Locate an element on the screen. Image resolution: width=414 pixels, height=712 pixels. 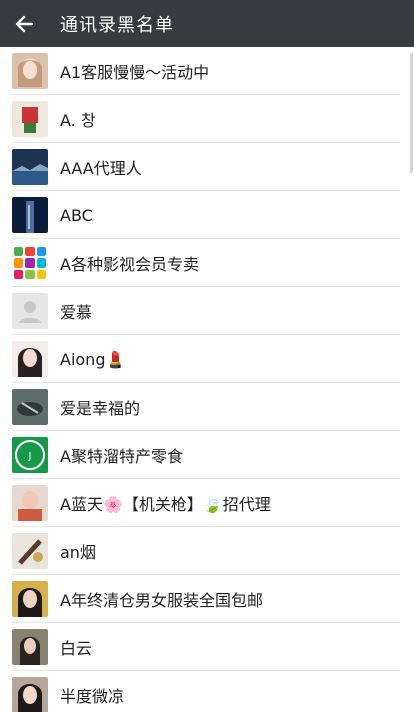
contact-name: A蓝天🌸【机关枪】🍃招代理 is located at coordinates (165, 504).